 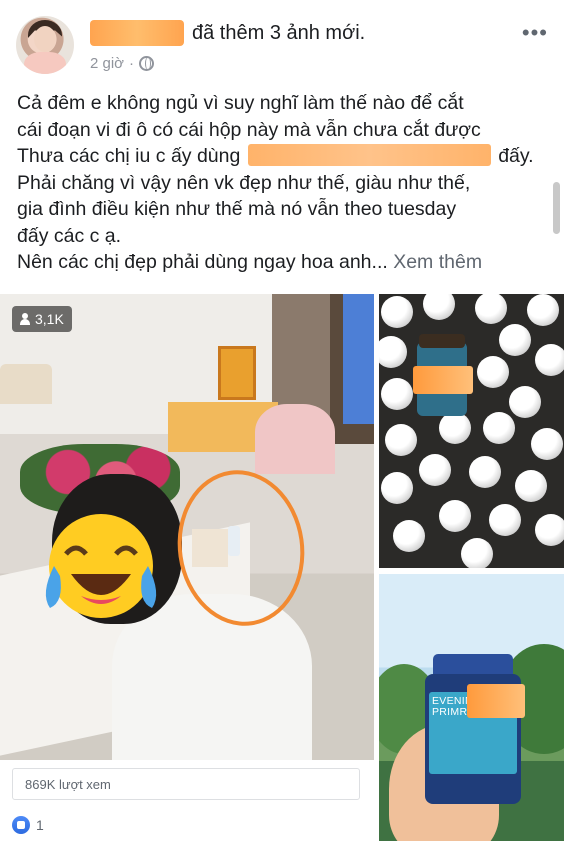 What do you see at coordinates (26, 384) in the screenshot?
I see `lamp-shape` at bounding box center [26, 384].